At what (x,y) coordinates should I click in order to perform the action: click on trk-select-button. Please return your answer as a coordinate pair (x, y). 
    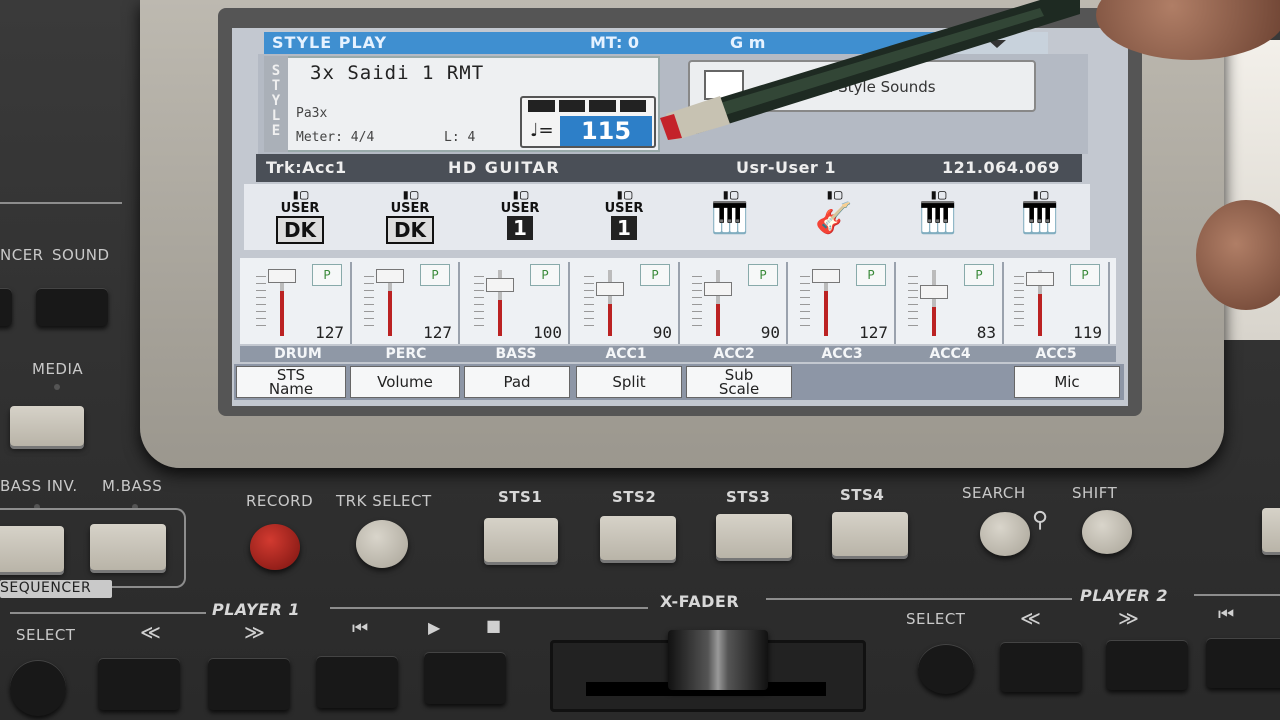
    Looking at the image, I should click on (382, 544).